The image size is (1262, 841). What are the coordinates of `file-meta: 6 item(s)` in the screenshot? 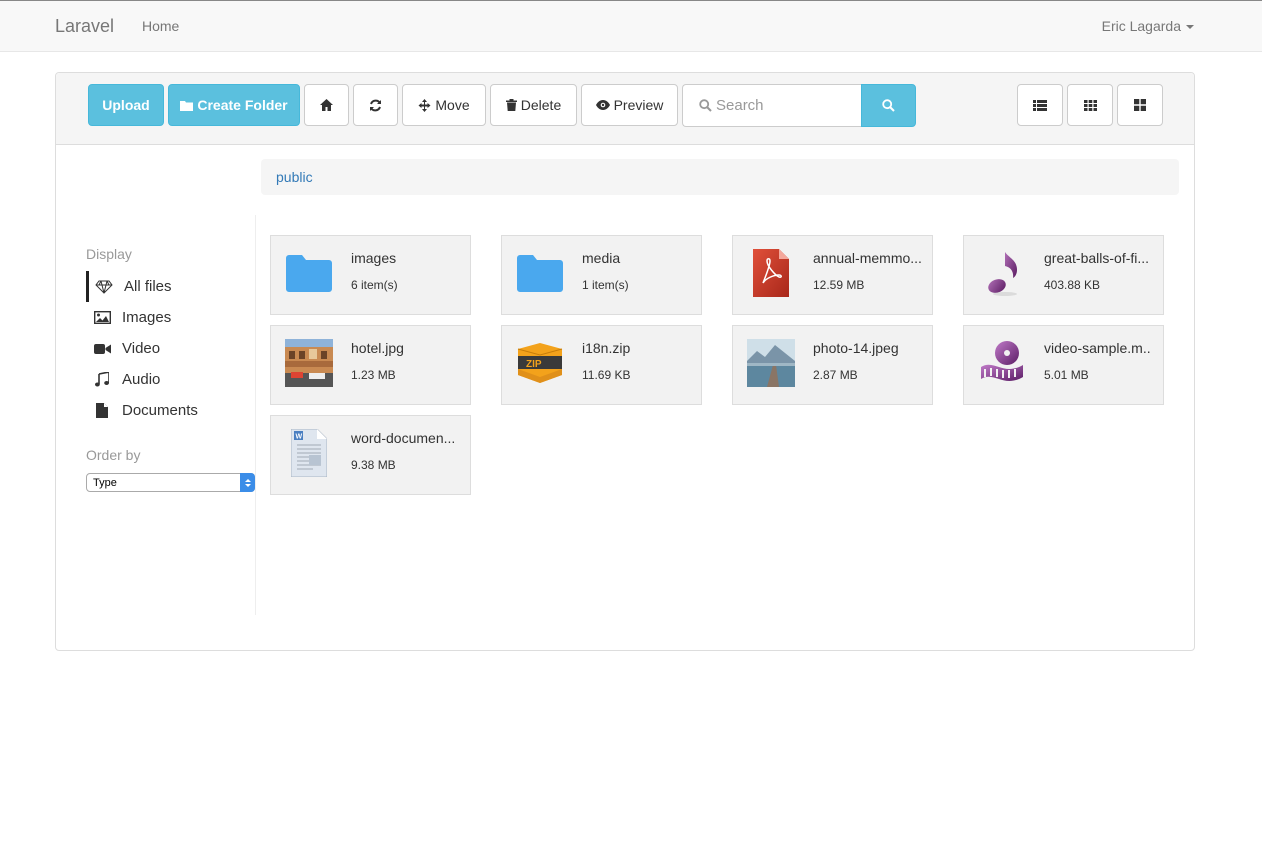 It's located at (374, 285).